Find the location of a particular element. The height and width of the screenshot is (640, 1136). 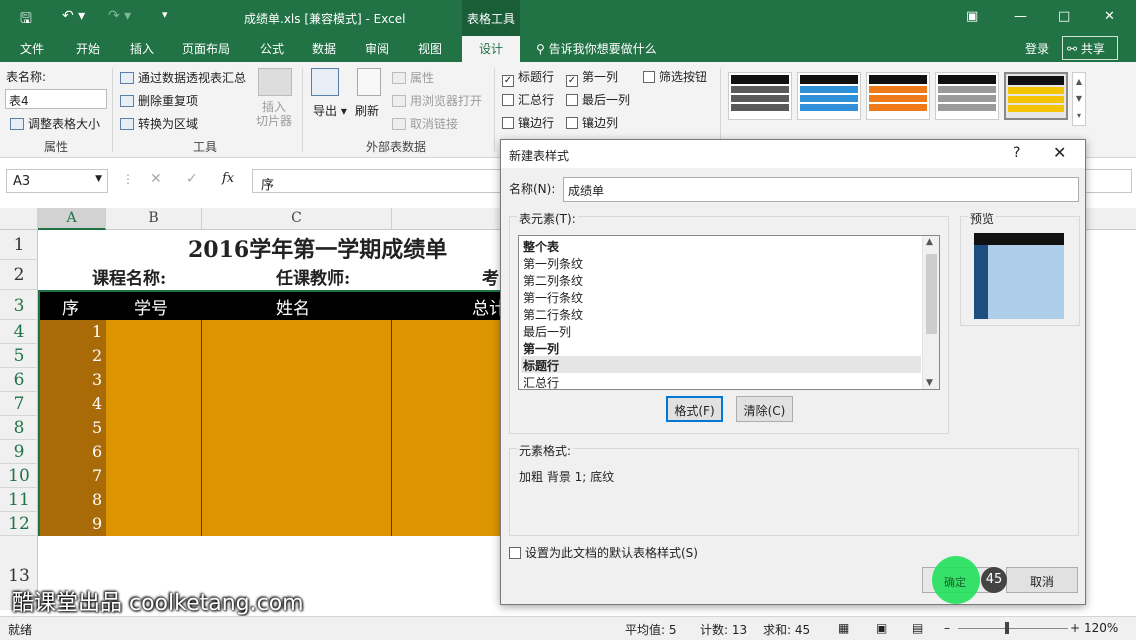

last-column-checkbox: 最后一列 is located at coordinates (598, 99).